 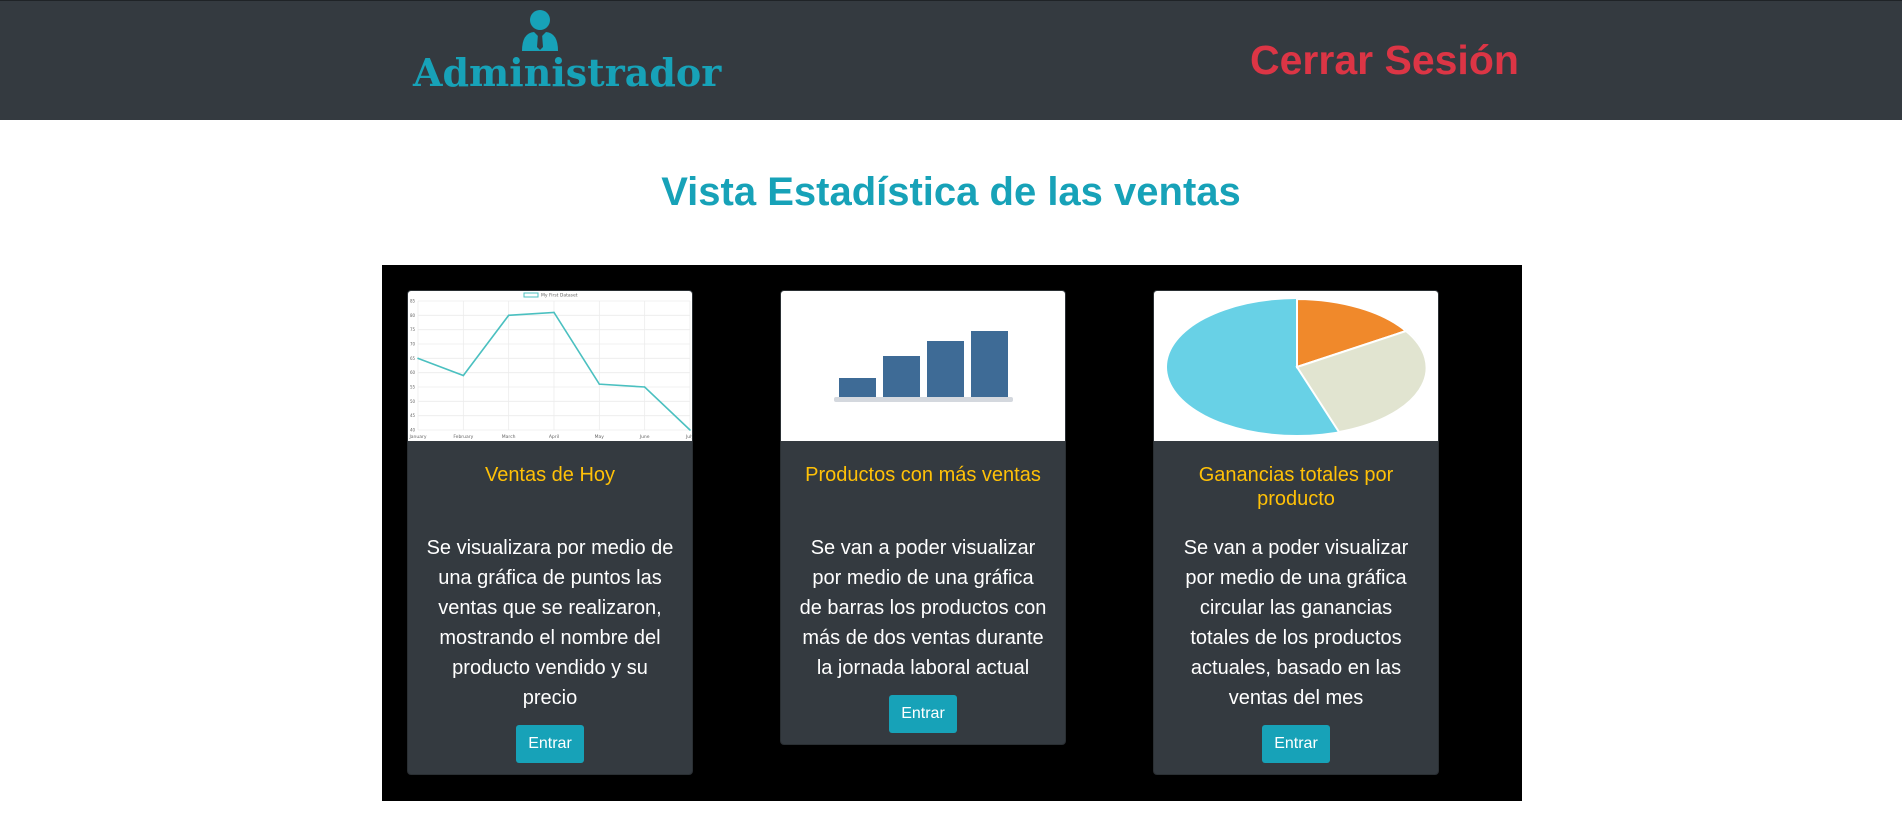 I want to click on card-title: Ganancias totales por producto, so click(x=1296, y=487).